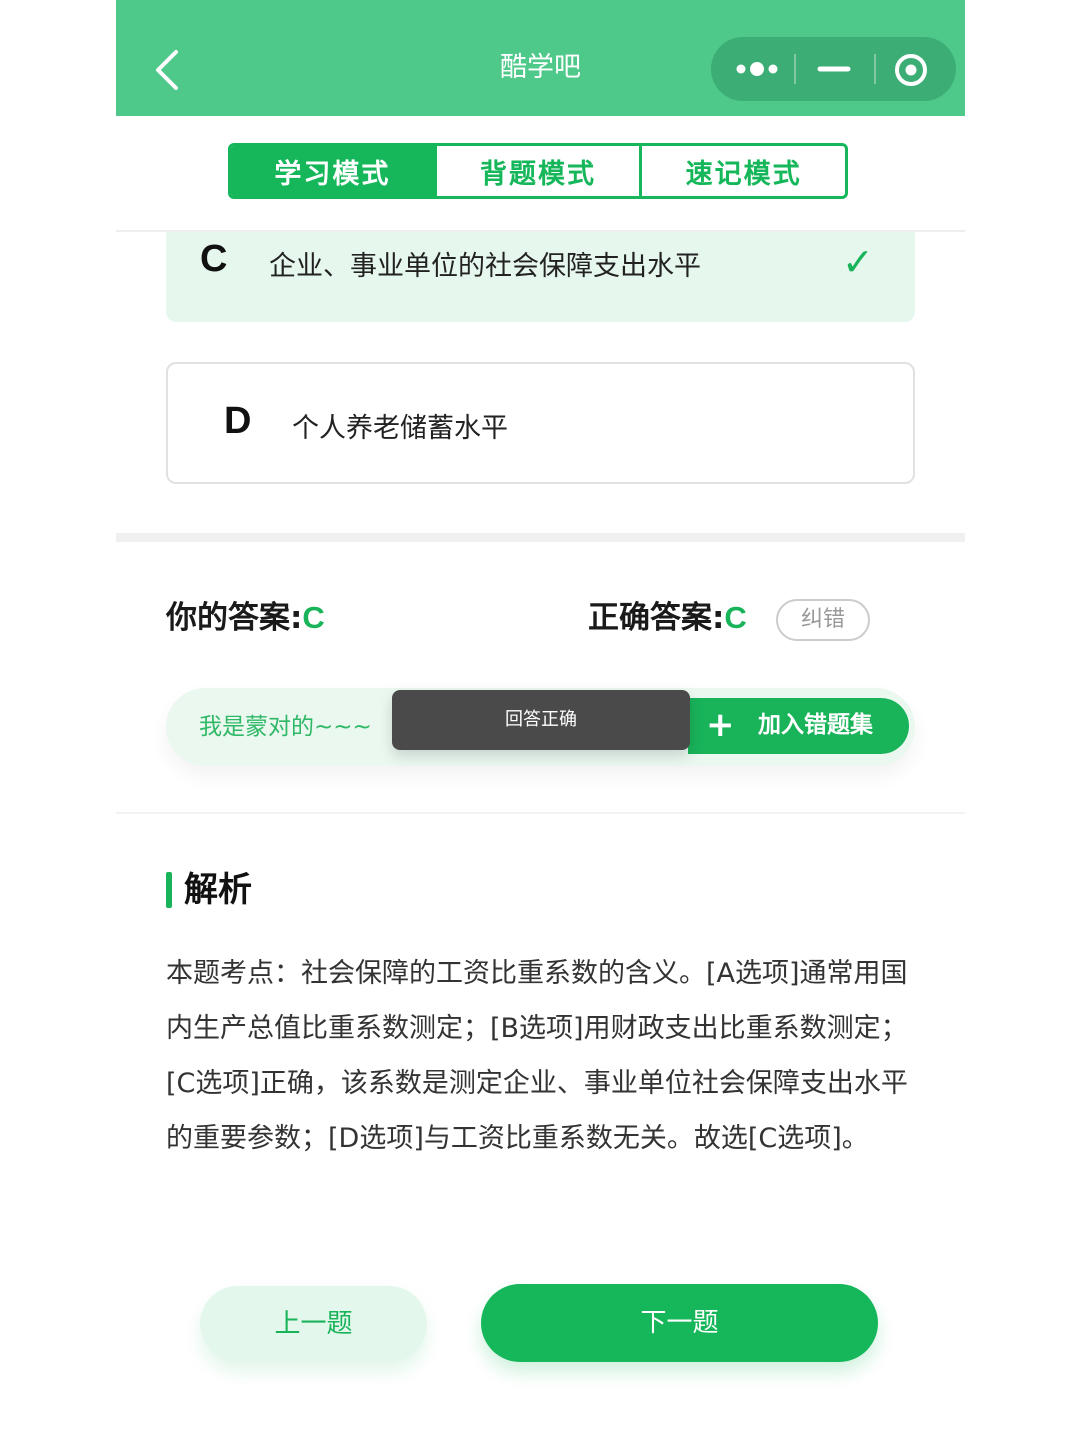 The image size is (1080, 1440). I want to click on minimize-button, so click(835, 69).